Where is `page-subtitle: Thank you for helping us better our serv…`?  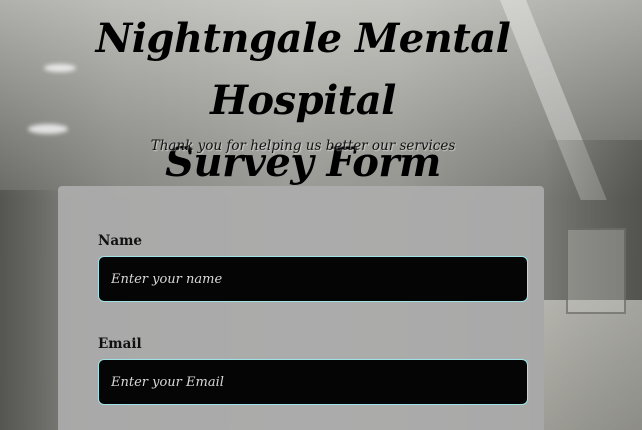 page-subtitle: Thank you for helping us better our serv… is located at coordinates (303, 146).